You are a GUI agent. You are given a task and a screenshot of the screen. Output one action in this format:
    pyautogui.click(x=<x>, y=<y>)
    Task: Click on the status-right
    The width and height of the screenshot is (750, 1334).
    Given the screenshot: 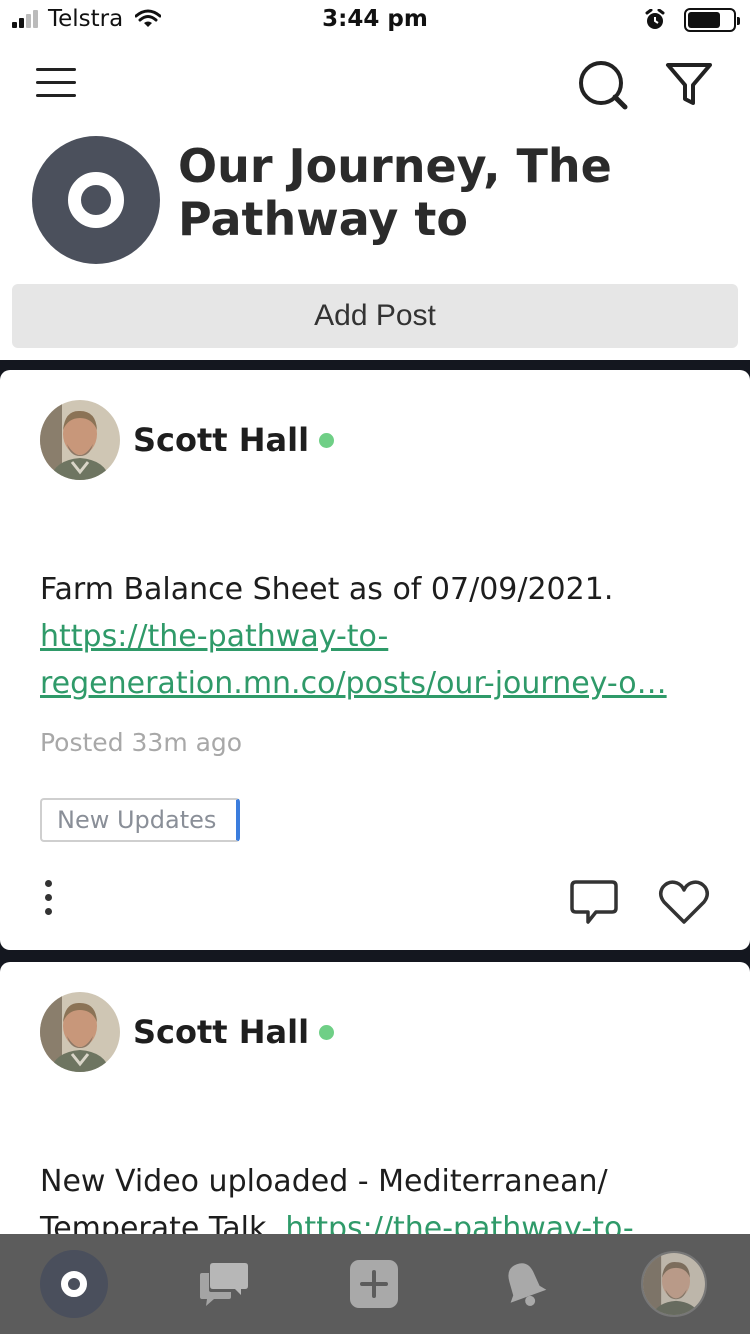 What is the action you would take?
    pyautogui.click(x=692, y=20)
    